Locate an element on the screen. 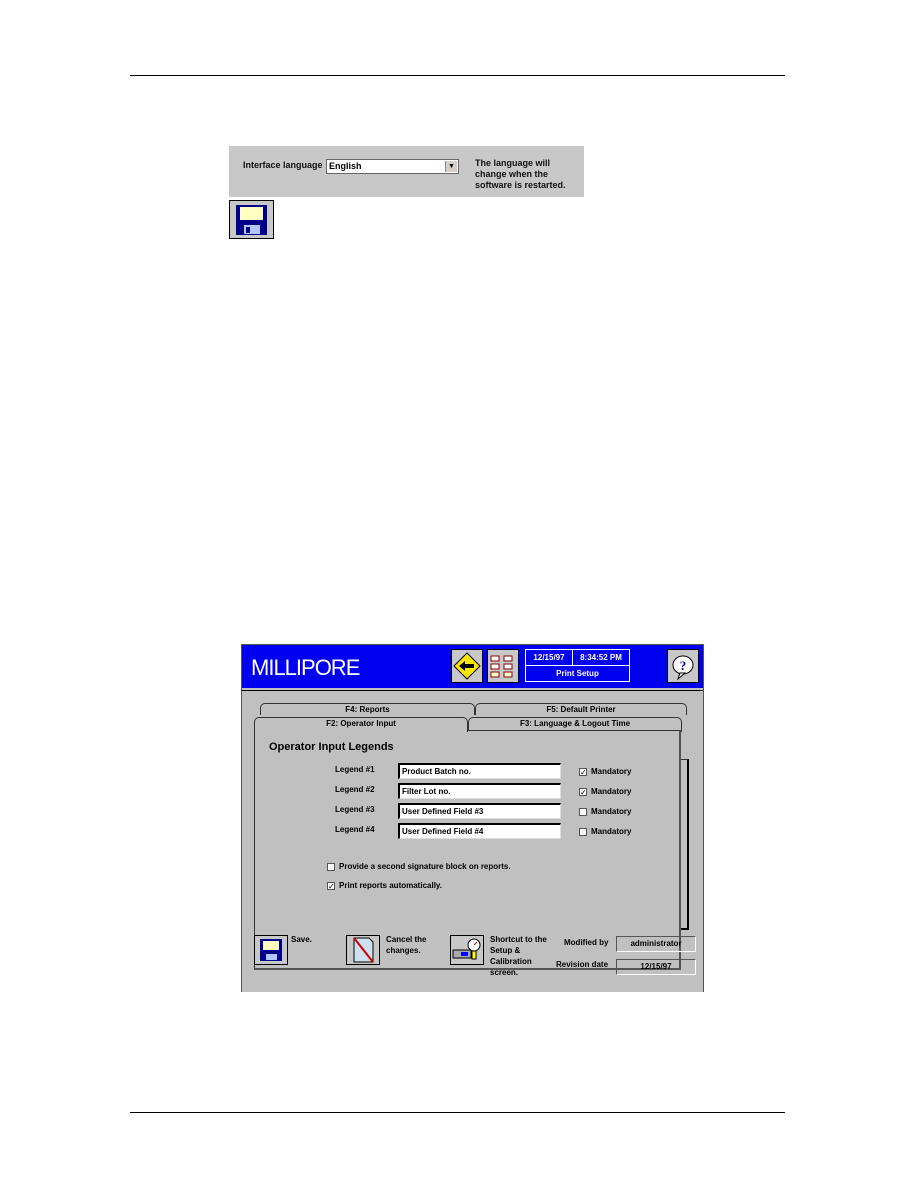 This screenshot has width=918, height=1188. save-label: Save. is located at coordinates (301, 939).